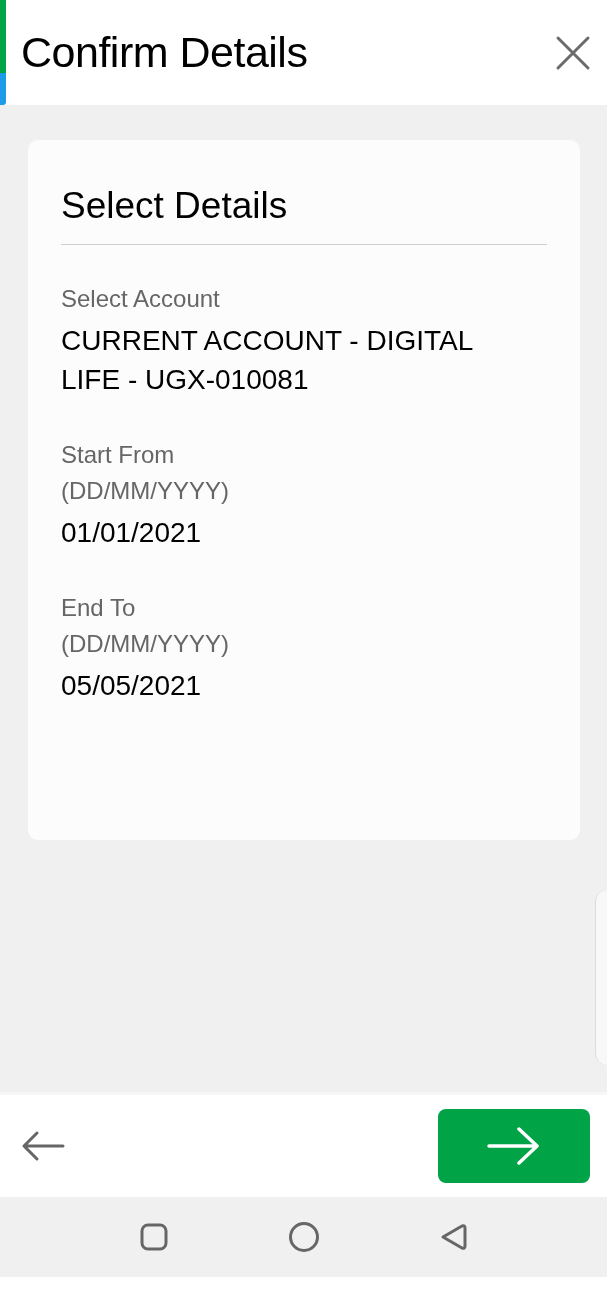  What do you see at coordinates (267, 360) in the screenshot?
I see `field-value: CURRENT ACCOUNT - DIGITAL LIFE - UGX-010081` at bounding box center [267, 360].